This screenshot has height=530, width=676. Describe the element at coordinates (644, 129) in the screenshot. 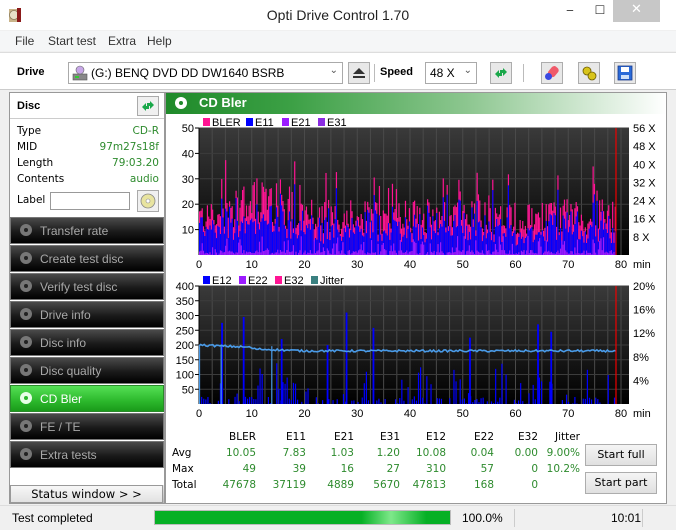

I see `y2-tick-label: 56 X` at that location.